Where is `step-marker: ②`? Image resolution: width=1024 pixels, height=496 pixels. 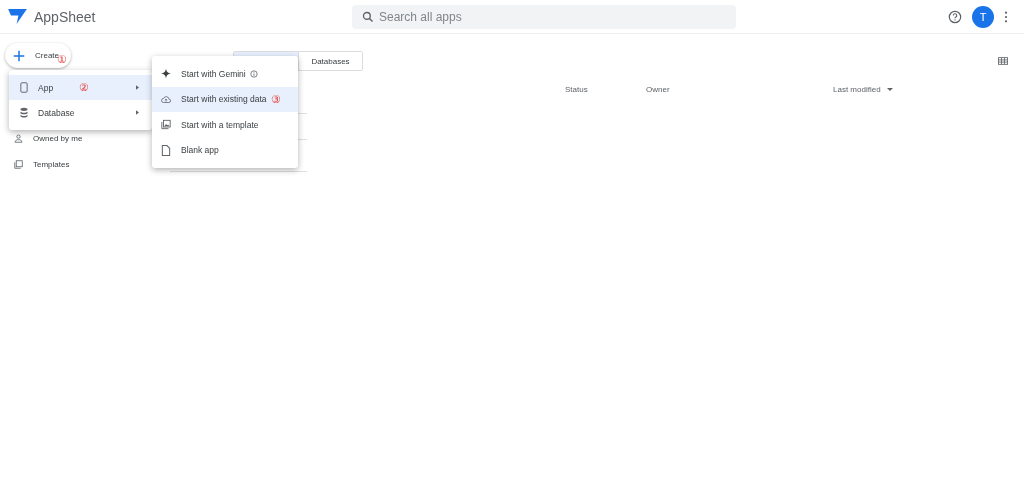
step-marker: ② is located at coordinates (84, 87).